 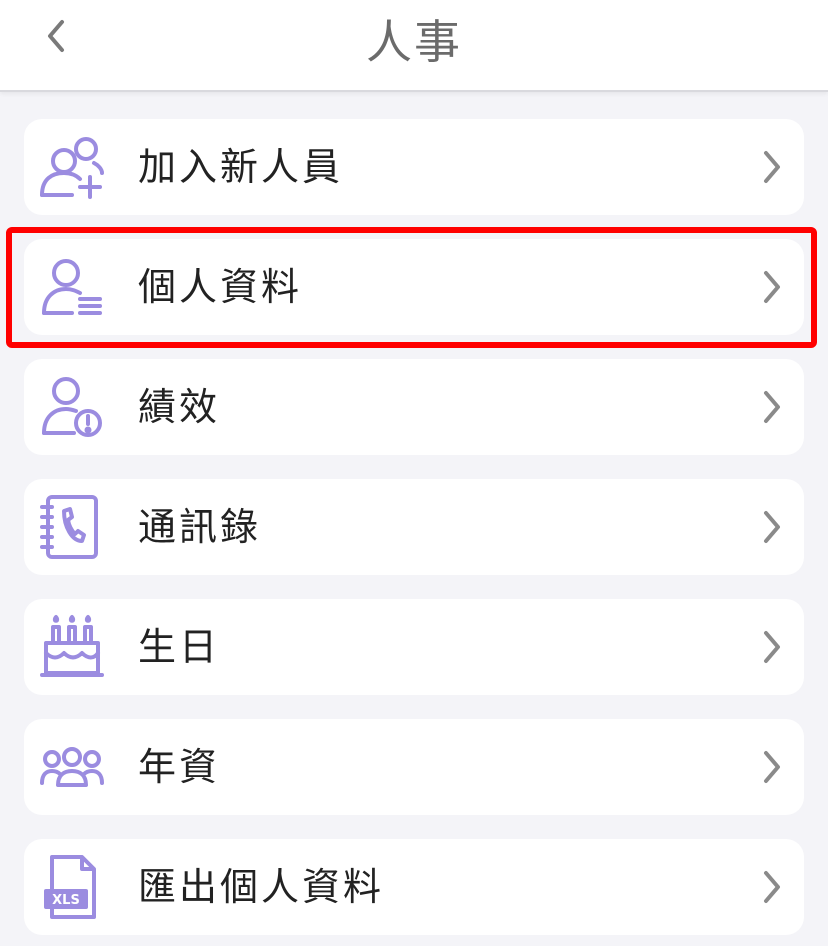 What do you see at coordinates (414, 167) in the screenshot?
I see `menu-item-add-member: 加入新人員` at bounding box center [414, 167].